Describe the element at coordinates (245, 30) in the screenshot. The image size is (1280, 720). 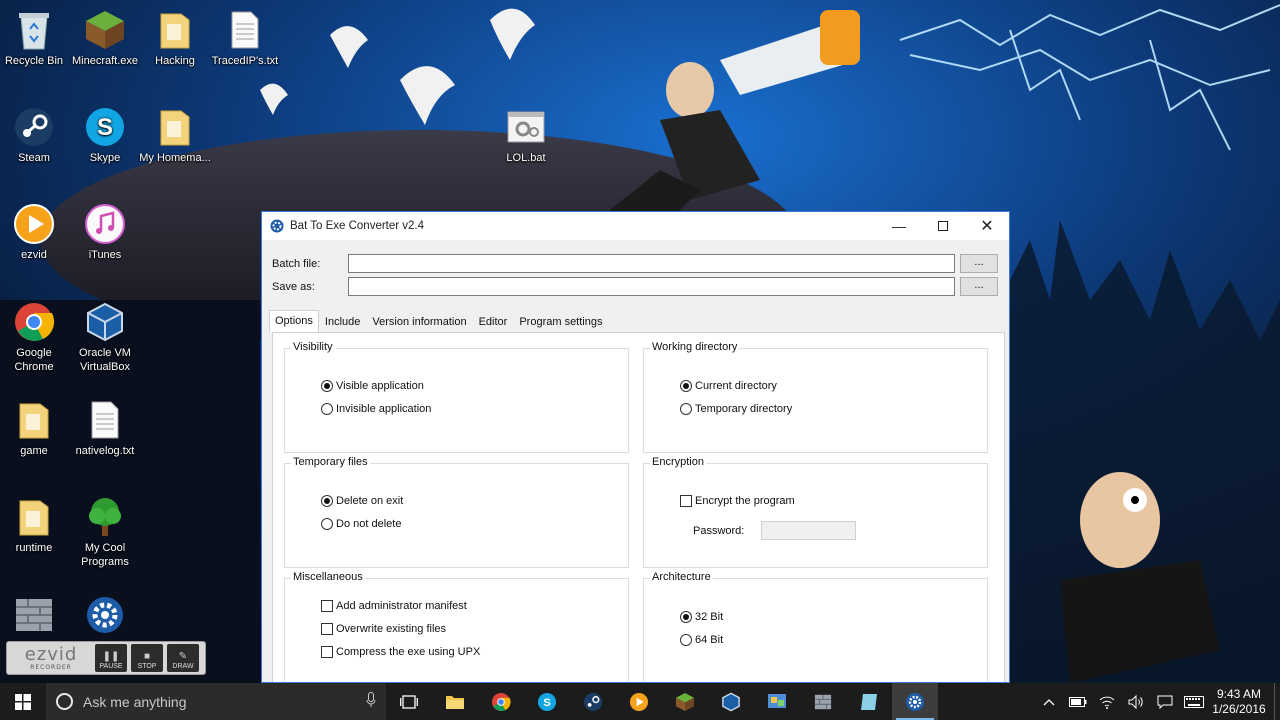
I see `text-file-icon` at that location.